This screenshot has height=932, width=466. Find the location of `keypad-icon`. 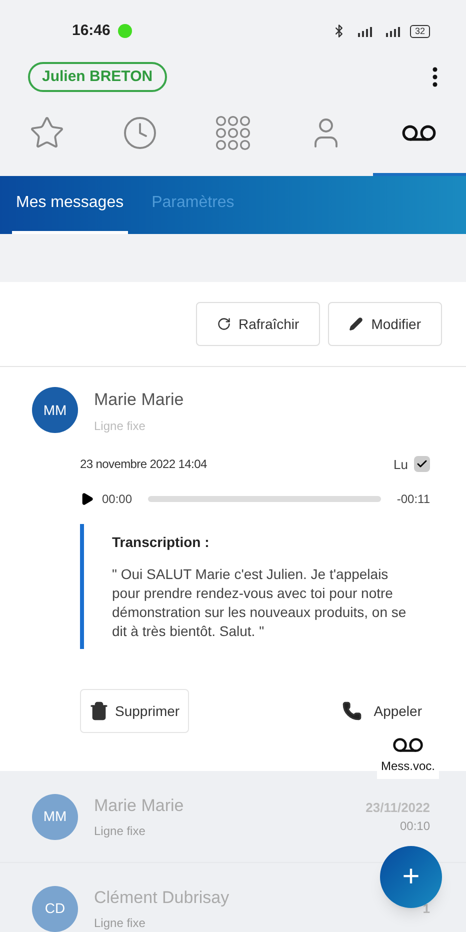

keypad-icon is located at coordinates (233, 132).